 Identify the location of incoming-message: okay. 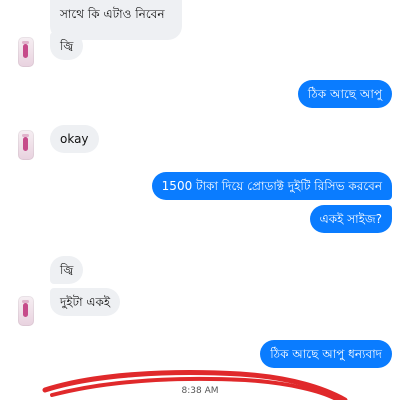
(74, 139).